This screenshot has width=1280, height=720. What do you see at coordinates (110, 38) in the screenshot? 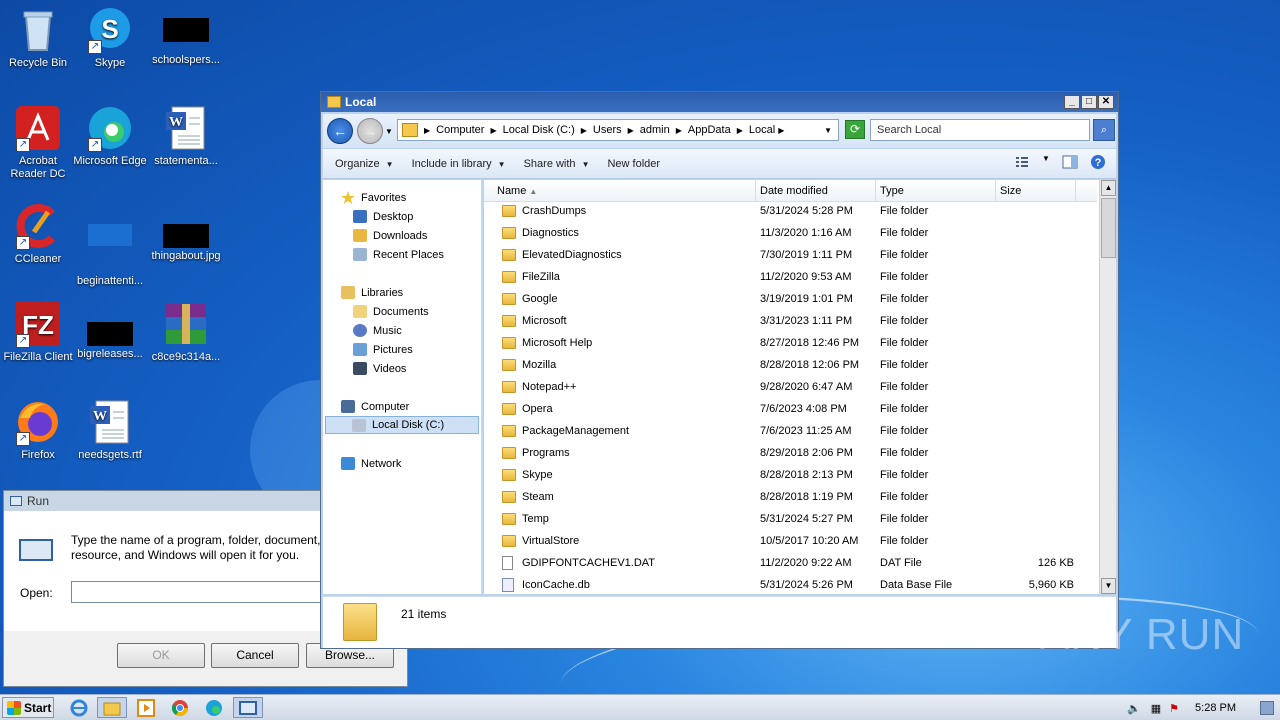
I see `desktop-icon-skype: S ↗ Skype` at bounding box center [110, 38].